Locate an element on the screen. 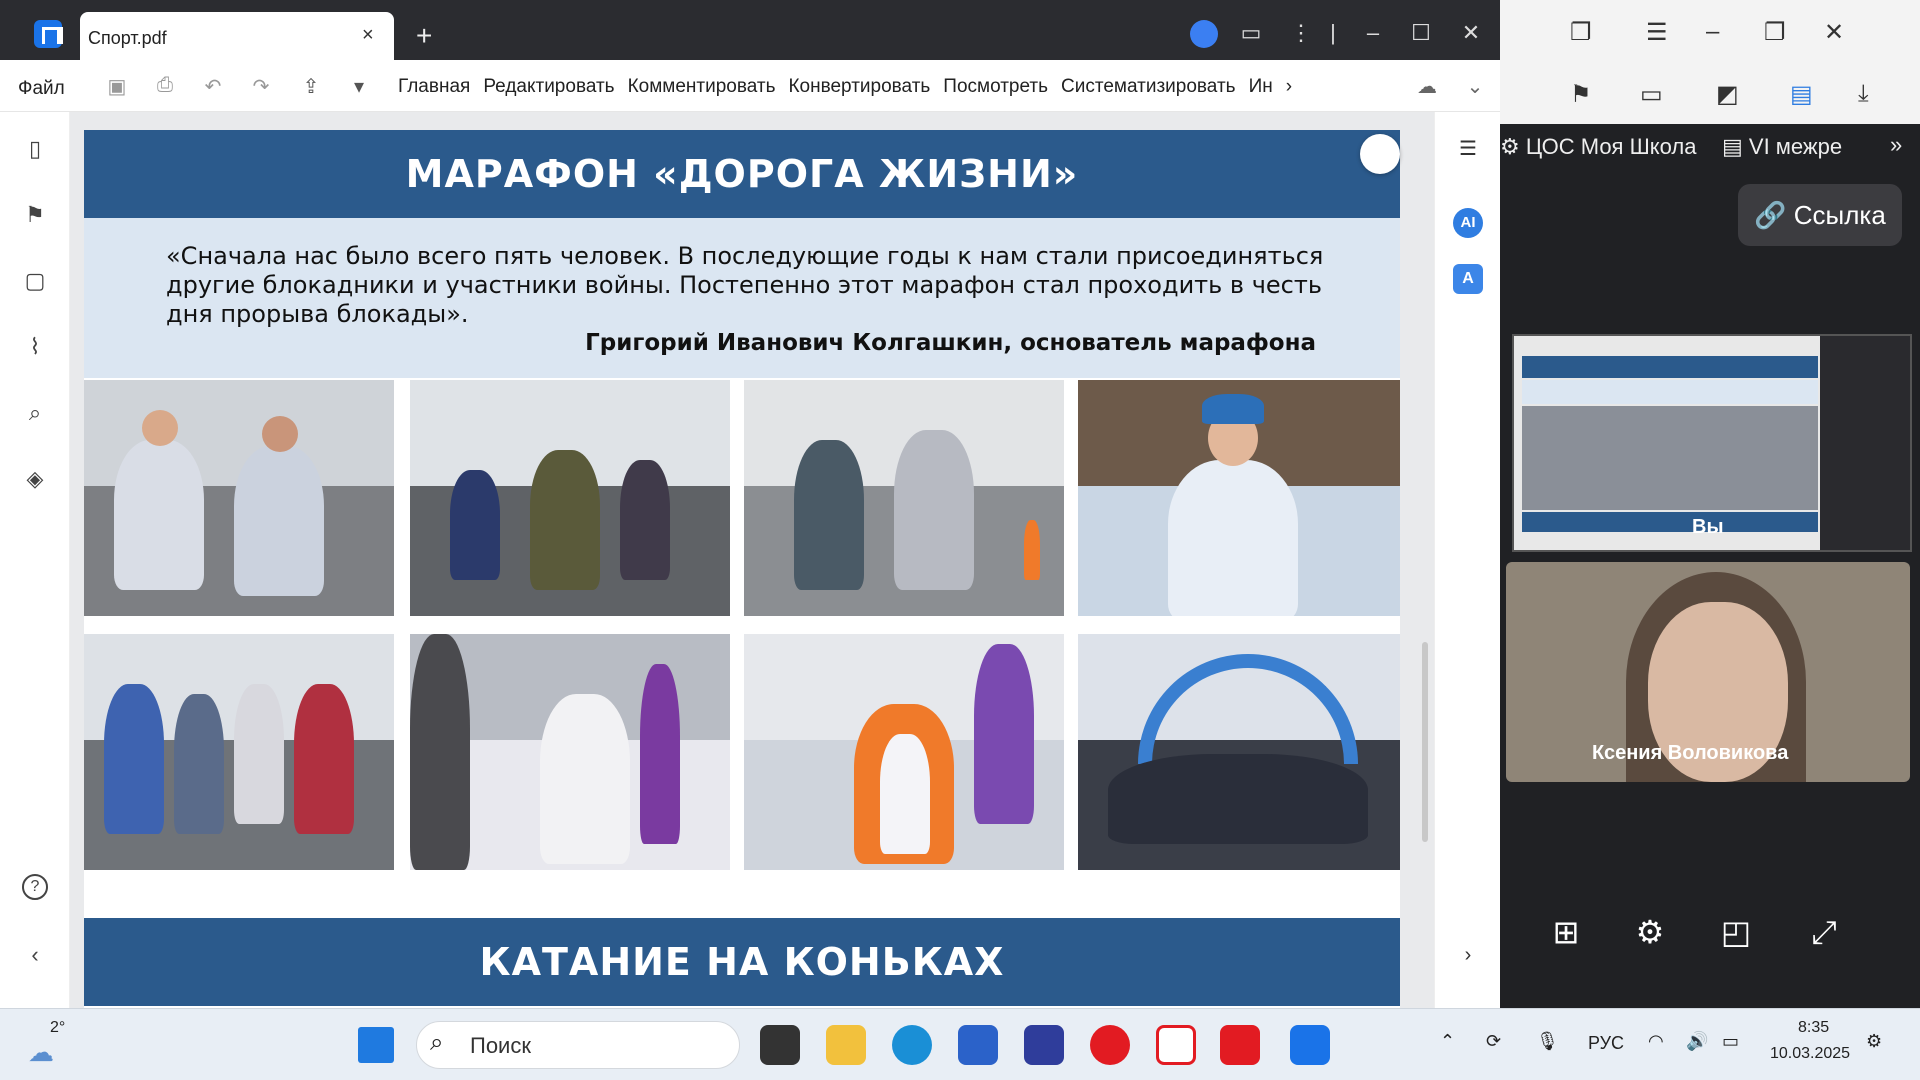 This screenshot has width=1920, height=1080. sync-icon: ⟳ is located at coordinates (1493, 1041).